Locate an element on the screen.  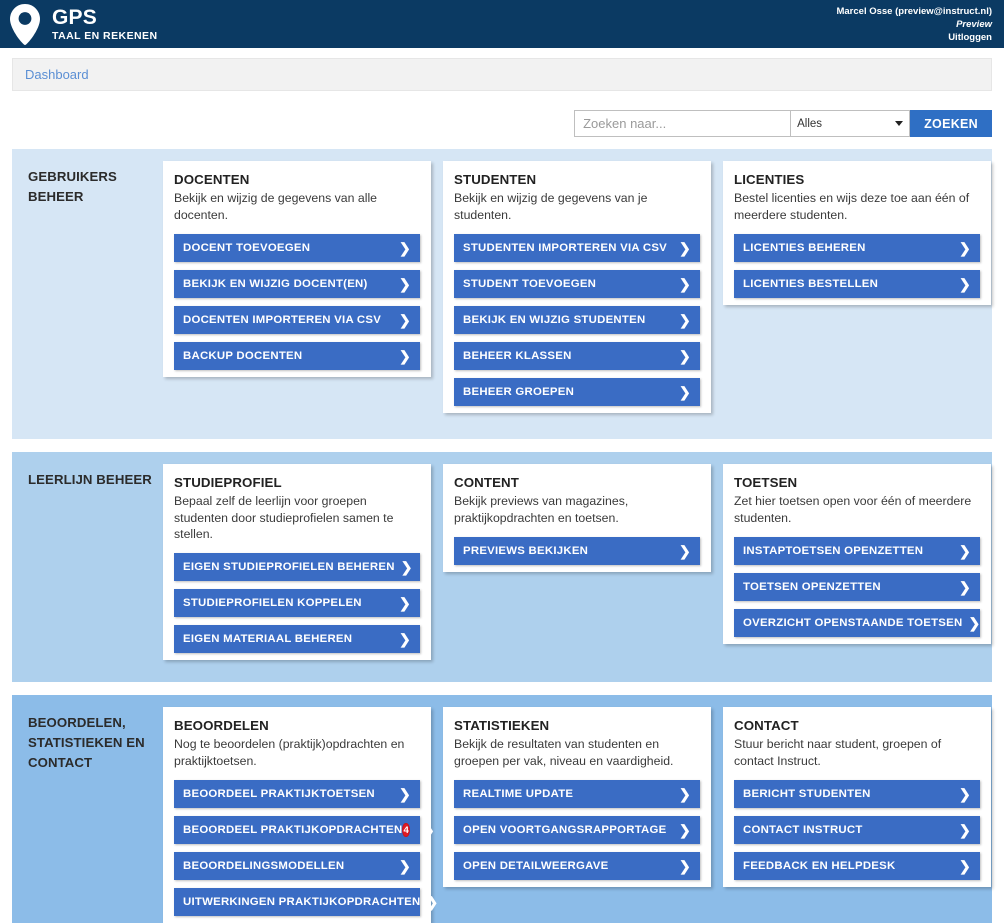
card-action-button: FEEDBACK EN HELPDESK ❯ is located at coordinates (857, 866).